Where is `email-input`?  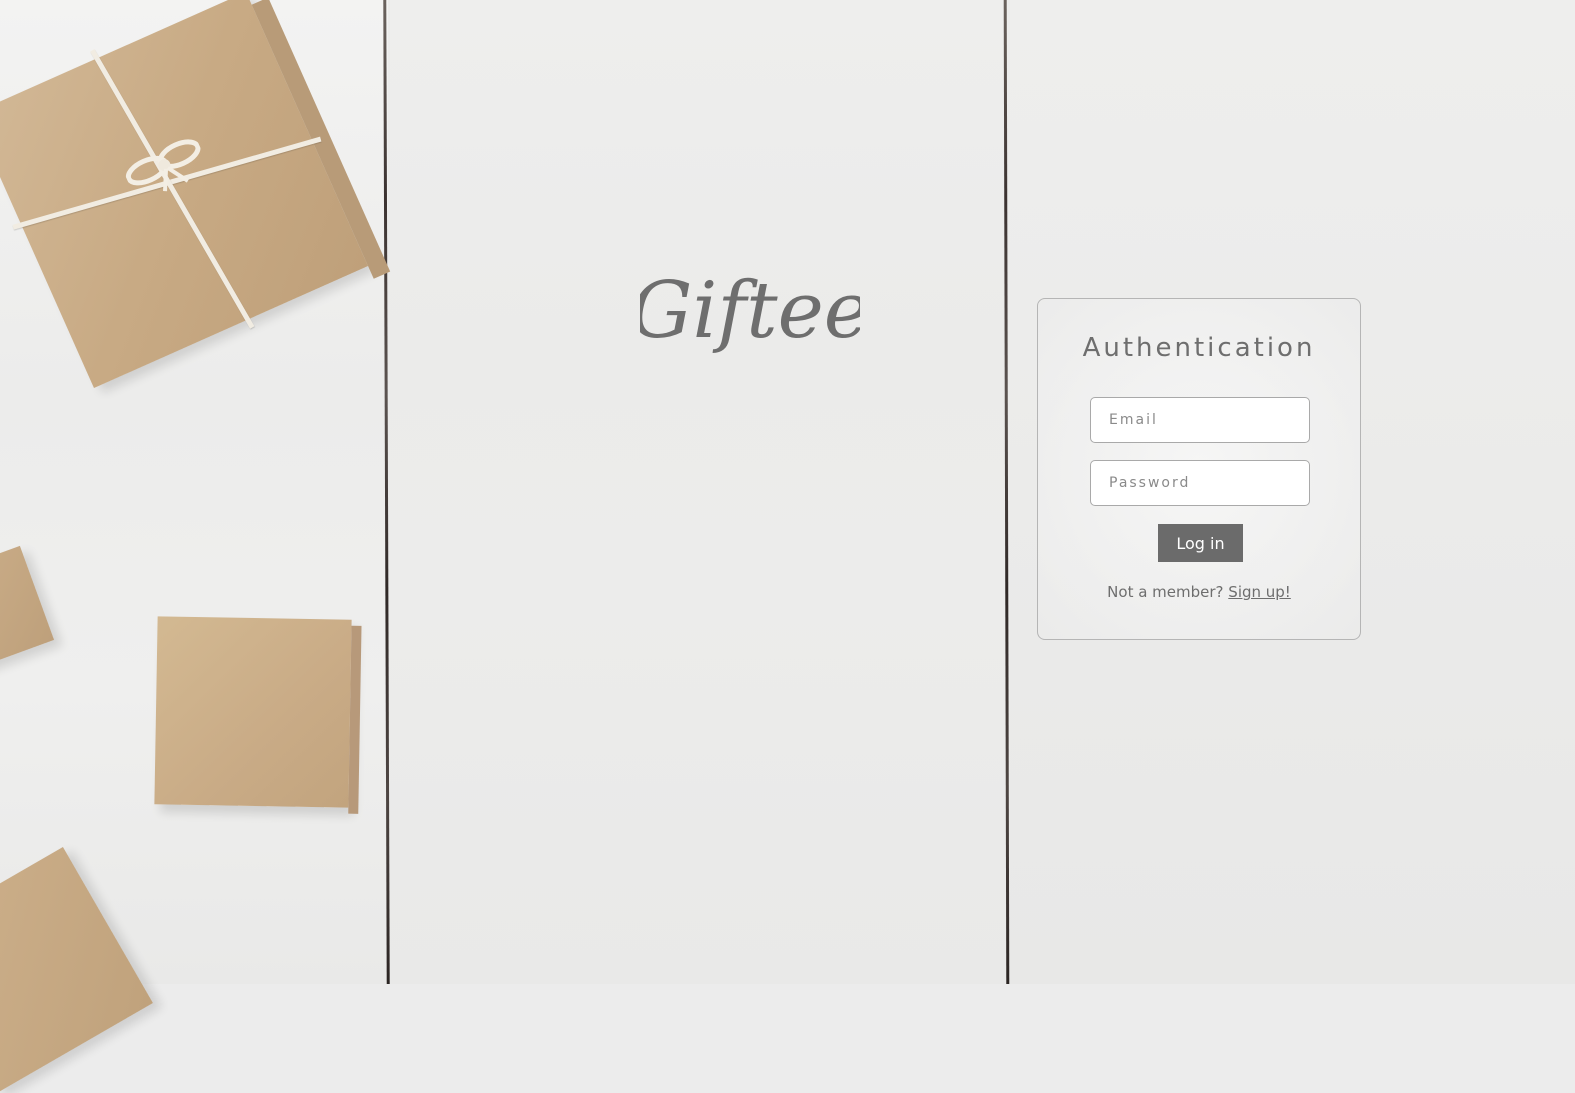 email-input is located at coordinates (1200, 420).